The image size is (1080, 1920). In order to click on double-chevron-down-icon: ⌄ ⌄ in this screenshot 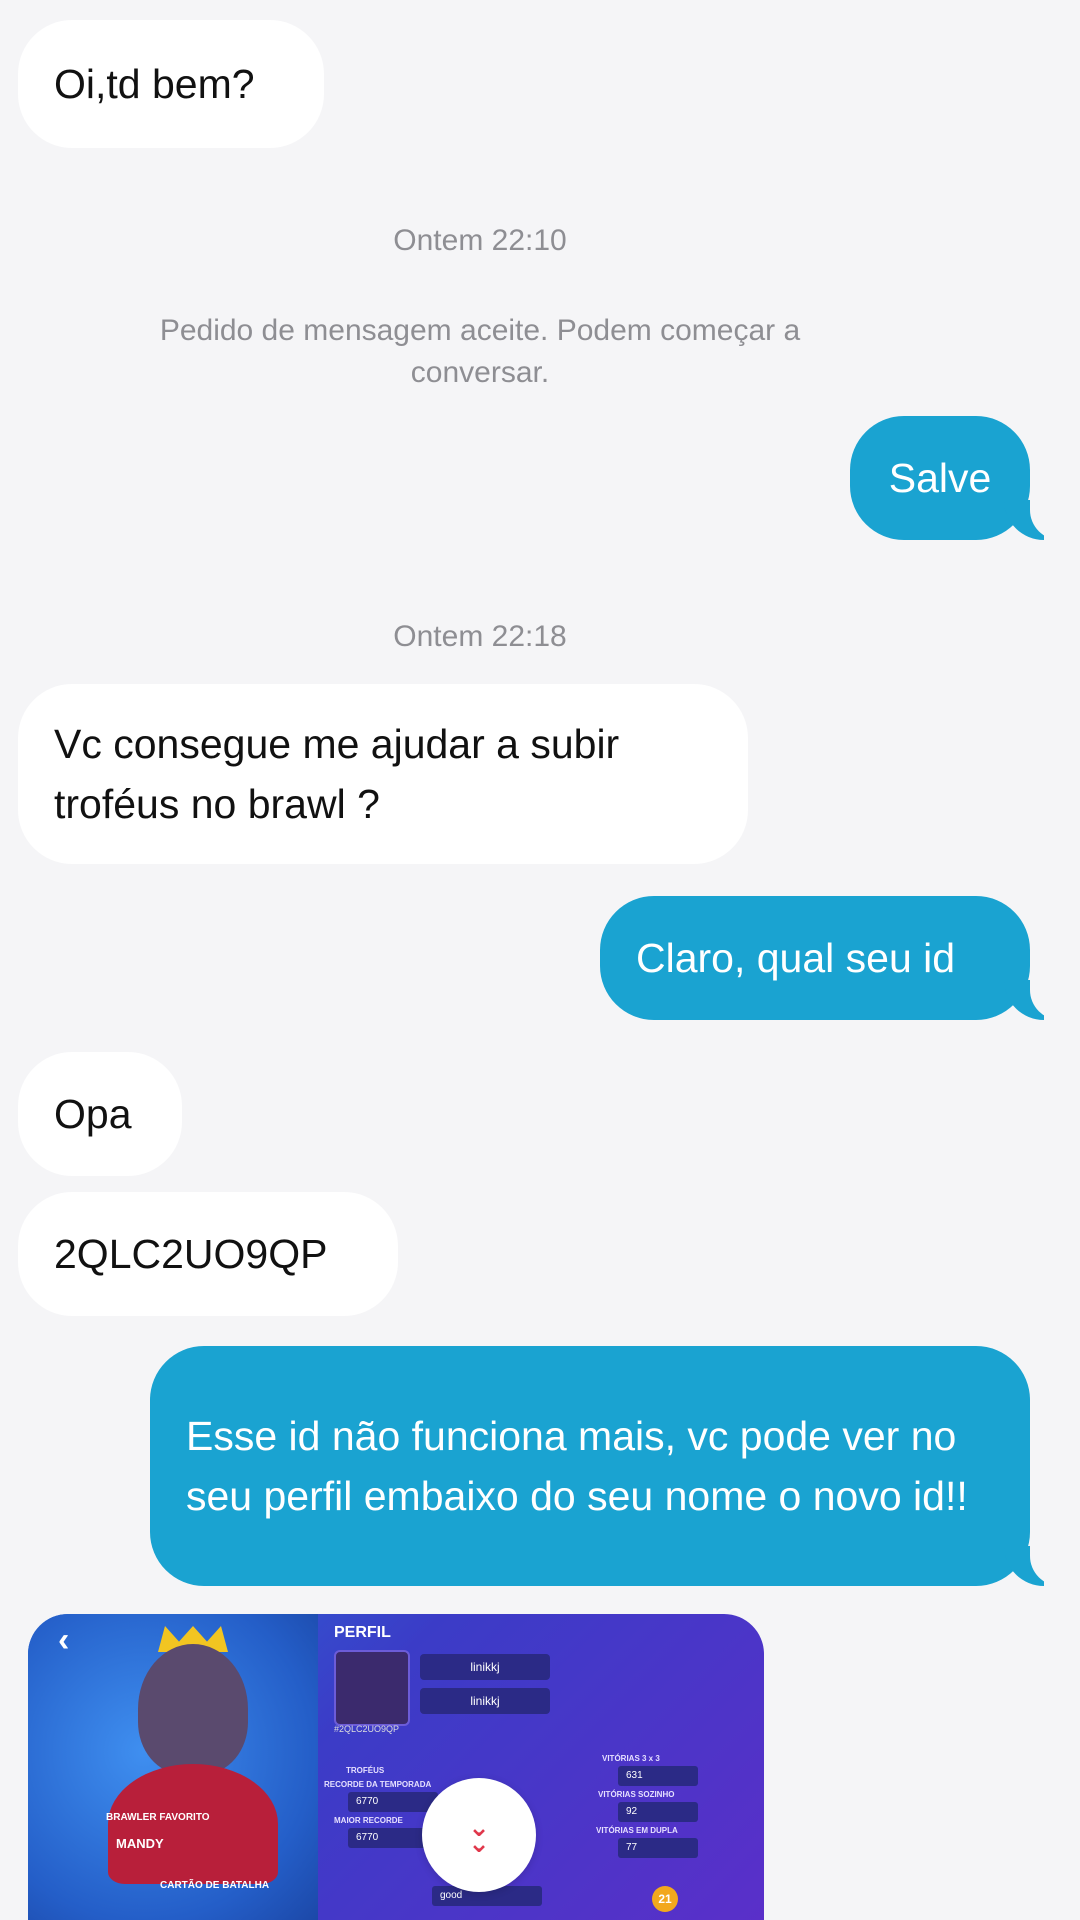, I will do `click(479, 1835)`.